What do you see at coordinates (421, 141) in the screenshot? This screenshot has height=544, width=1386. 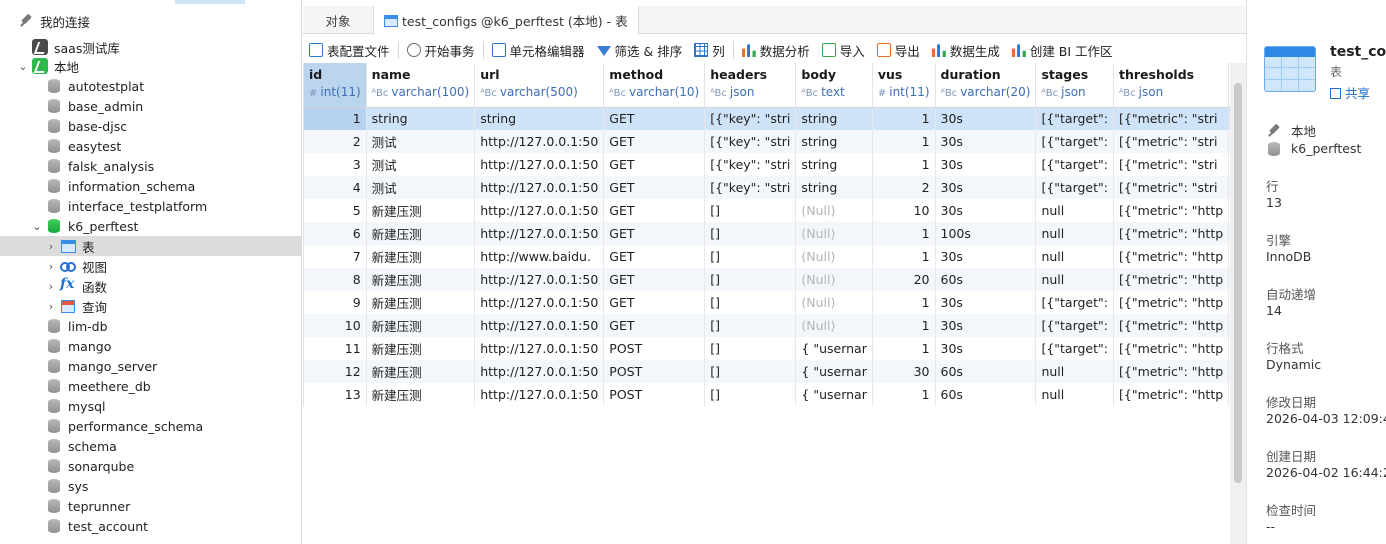 I see `cell-name: 测试` at bounding box center [421, 141].